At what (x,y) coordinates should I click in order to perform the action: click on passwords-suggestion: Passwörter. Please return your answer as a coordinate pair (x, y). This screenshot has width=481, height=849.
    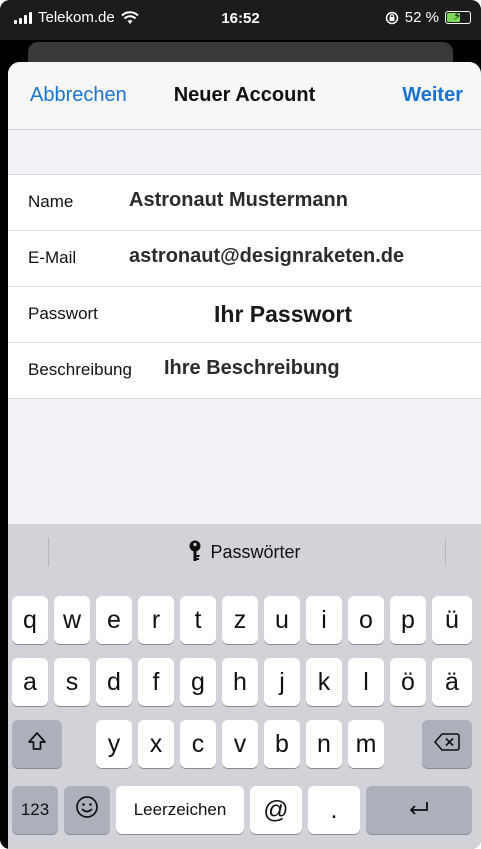
    Looking at the image, I should click on (244, 553).